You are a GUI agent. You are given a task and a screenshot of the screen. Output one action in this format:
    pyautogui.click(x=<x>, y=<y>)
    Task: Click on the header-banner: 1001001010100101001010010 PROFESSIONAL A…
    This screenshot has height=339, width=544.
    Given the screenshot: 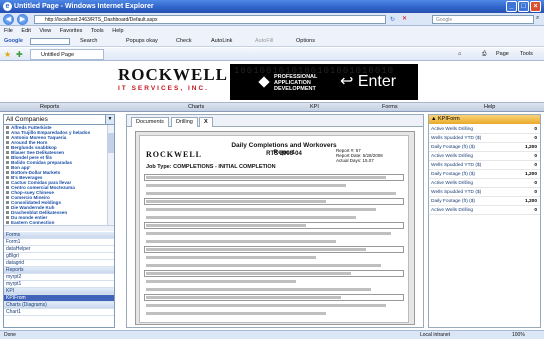 What is the action you would take?
    pyautogui.click(x=324, y=82)
    